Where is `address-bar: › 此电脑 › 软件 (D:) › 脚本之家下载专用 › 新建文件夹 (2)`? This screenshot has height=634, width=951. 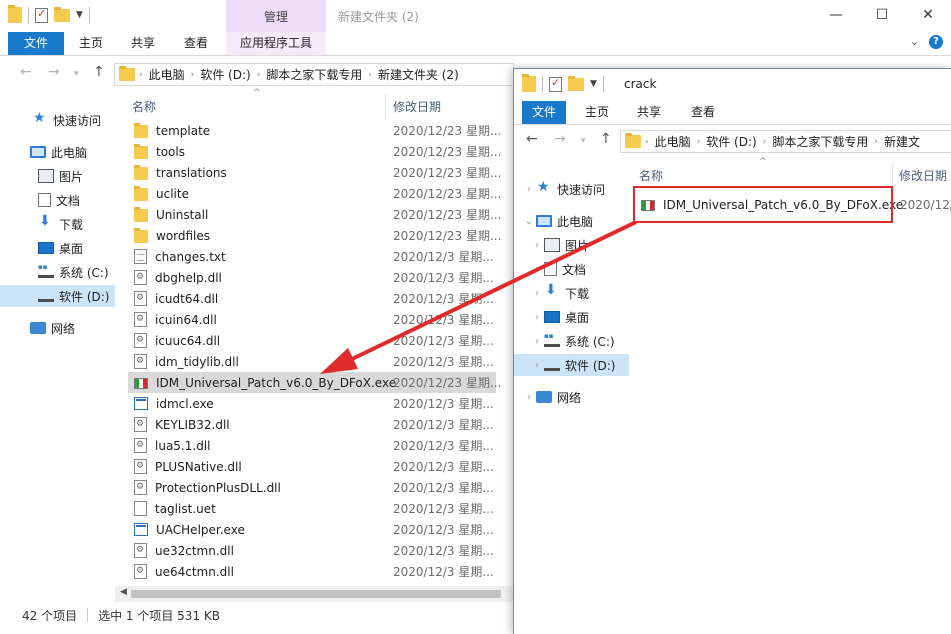
address-bar: › 此电脑 › 软件 (D:) › 脚本之家下载专用 › 新建文件夹 (2) is located at coordinates (314, 74).